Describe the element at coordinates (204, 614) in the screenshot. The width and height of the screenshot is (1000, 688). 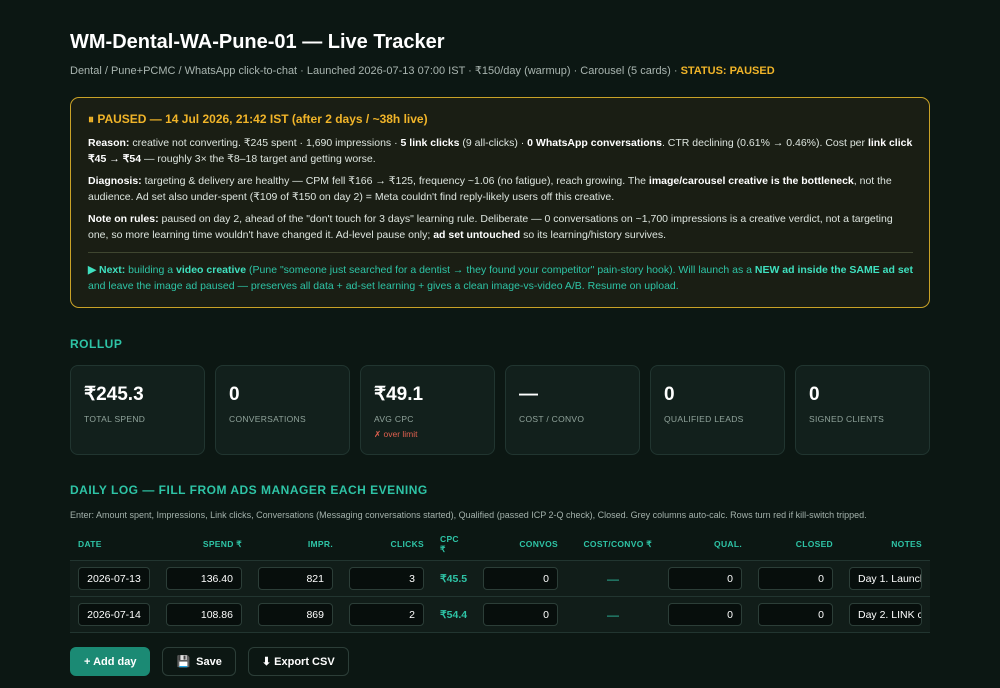
I see `spend-input: 108.86` at that location.